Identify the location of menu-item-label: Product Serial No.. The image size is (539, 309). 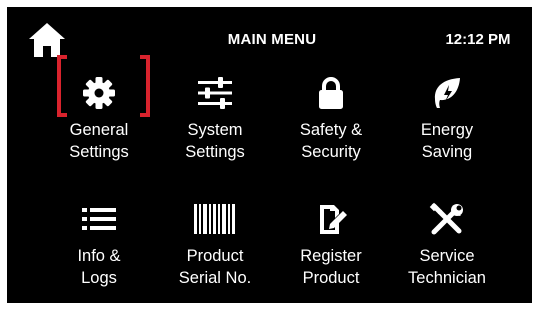
(215, 267).